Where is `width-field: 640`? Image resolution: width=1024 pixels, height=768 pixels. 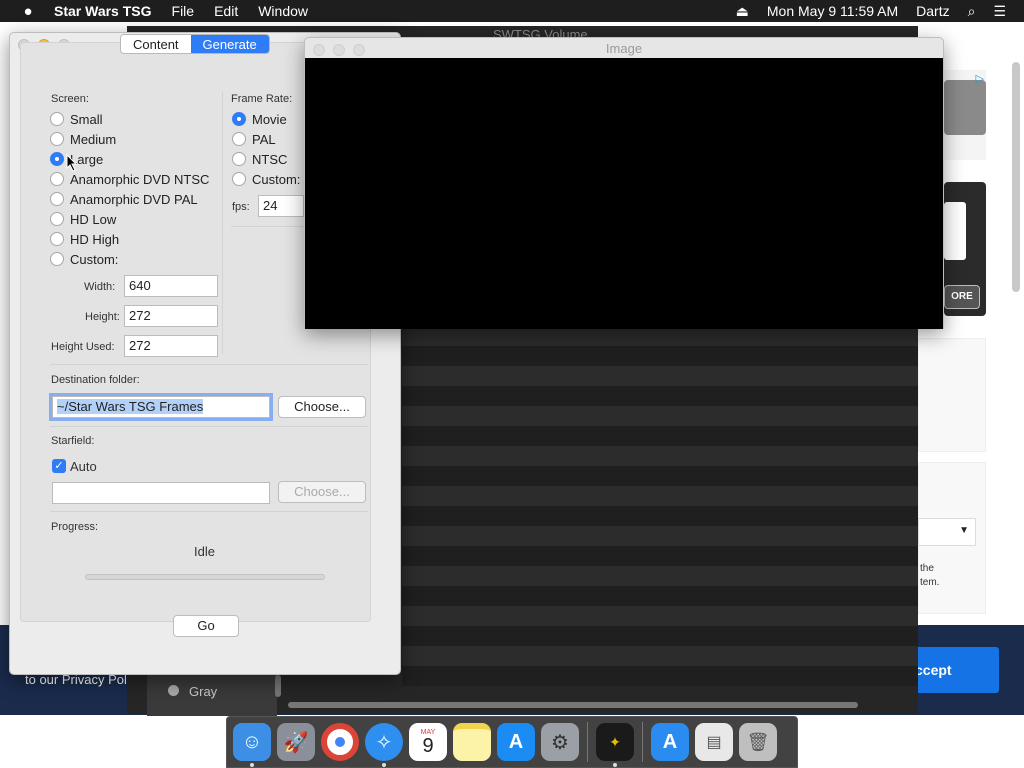 width-field: 640 is located at coordinates (171, 286).